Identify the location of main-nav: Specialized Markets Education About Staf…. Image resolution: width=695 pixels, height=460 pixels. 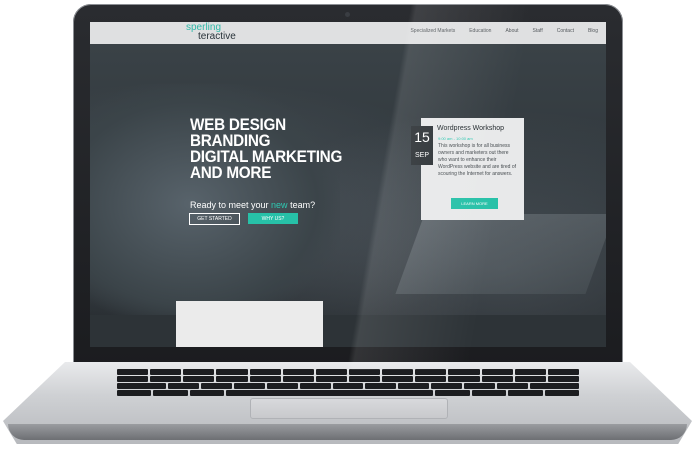
(504, 31).